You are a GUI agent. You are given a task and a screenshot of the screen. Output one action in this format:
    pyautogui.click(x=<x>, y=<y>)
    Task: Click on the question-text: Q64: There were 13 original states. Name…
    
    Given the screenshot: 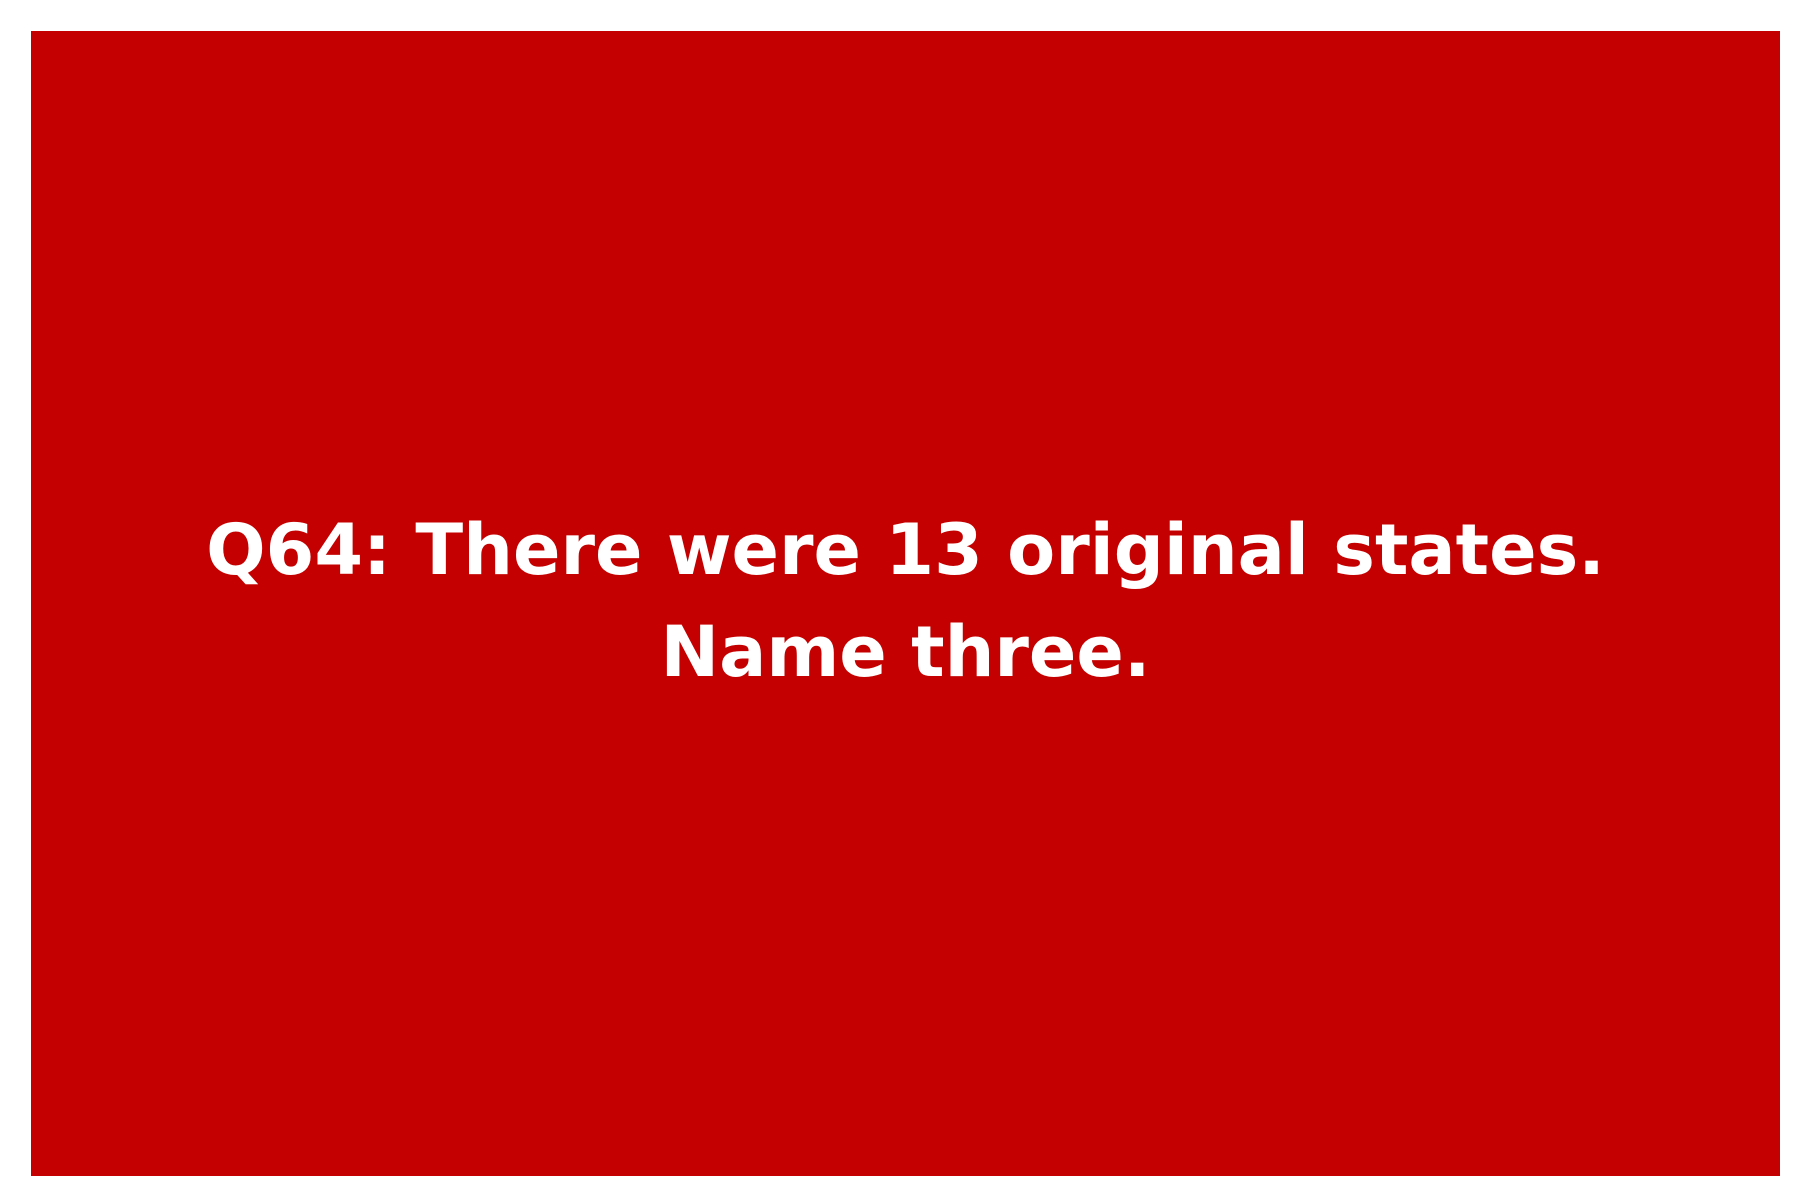 What is the action you would take?
    pyautogui.click(x=905, y=601)
    